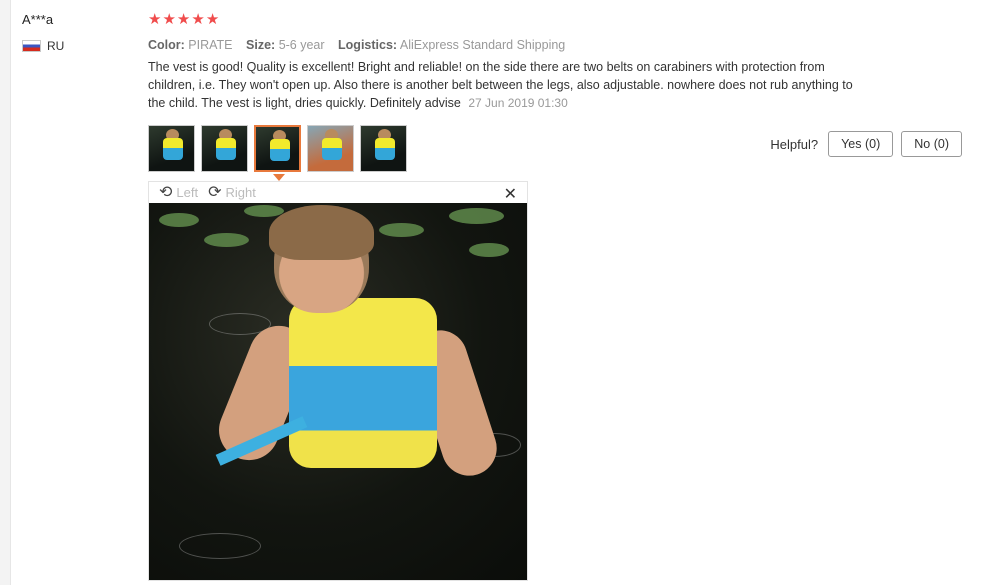  Describe the element at coordinates (368, 45) in the screenshot. I see `meta-logistics-label: Logistics:` at that location.